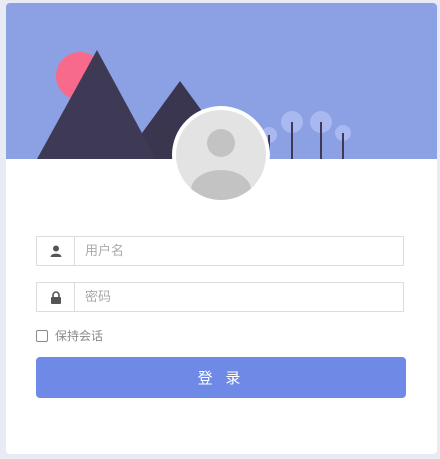  What do you see at coordinates (221, 377) in the screenshot?
I see `login-button: 登 录` at bounding box center [221, 377].